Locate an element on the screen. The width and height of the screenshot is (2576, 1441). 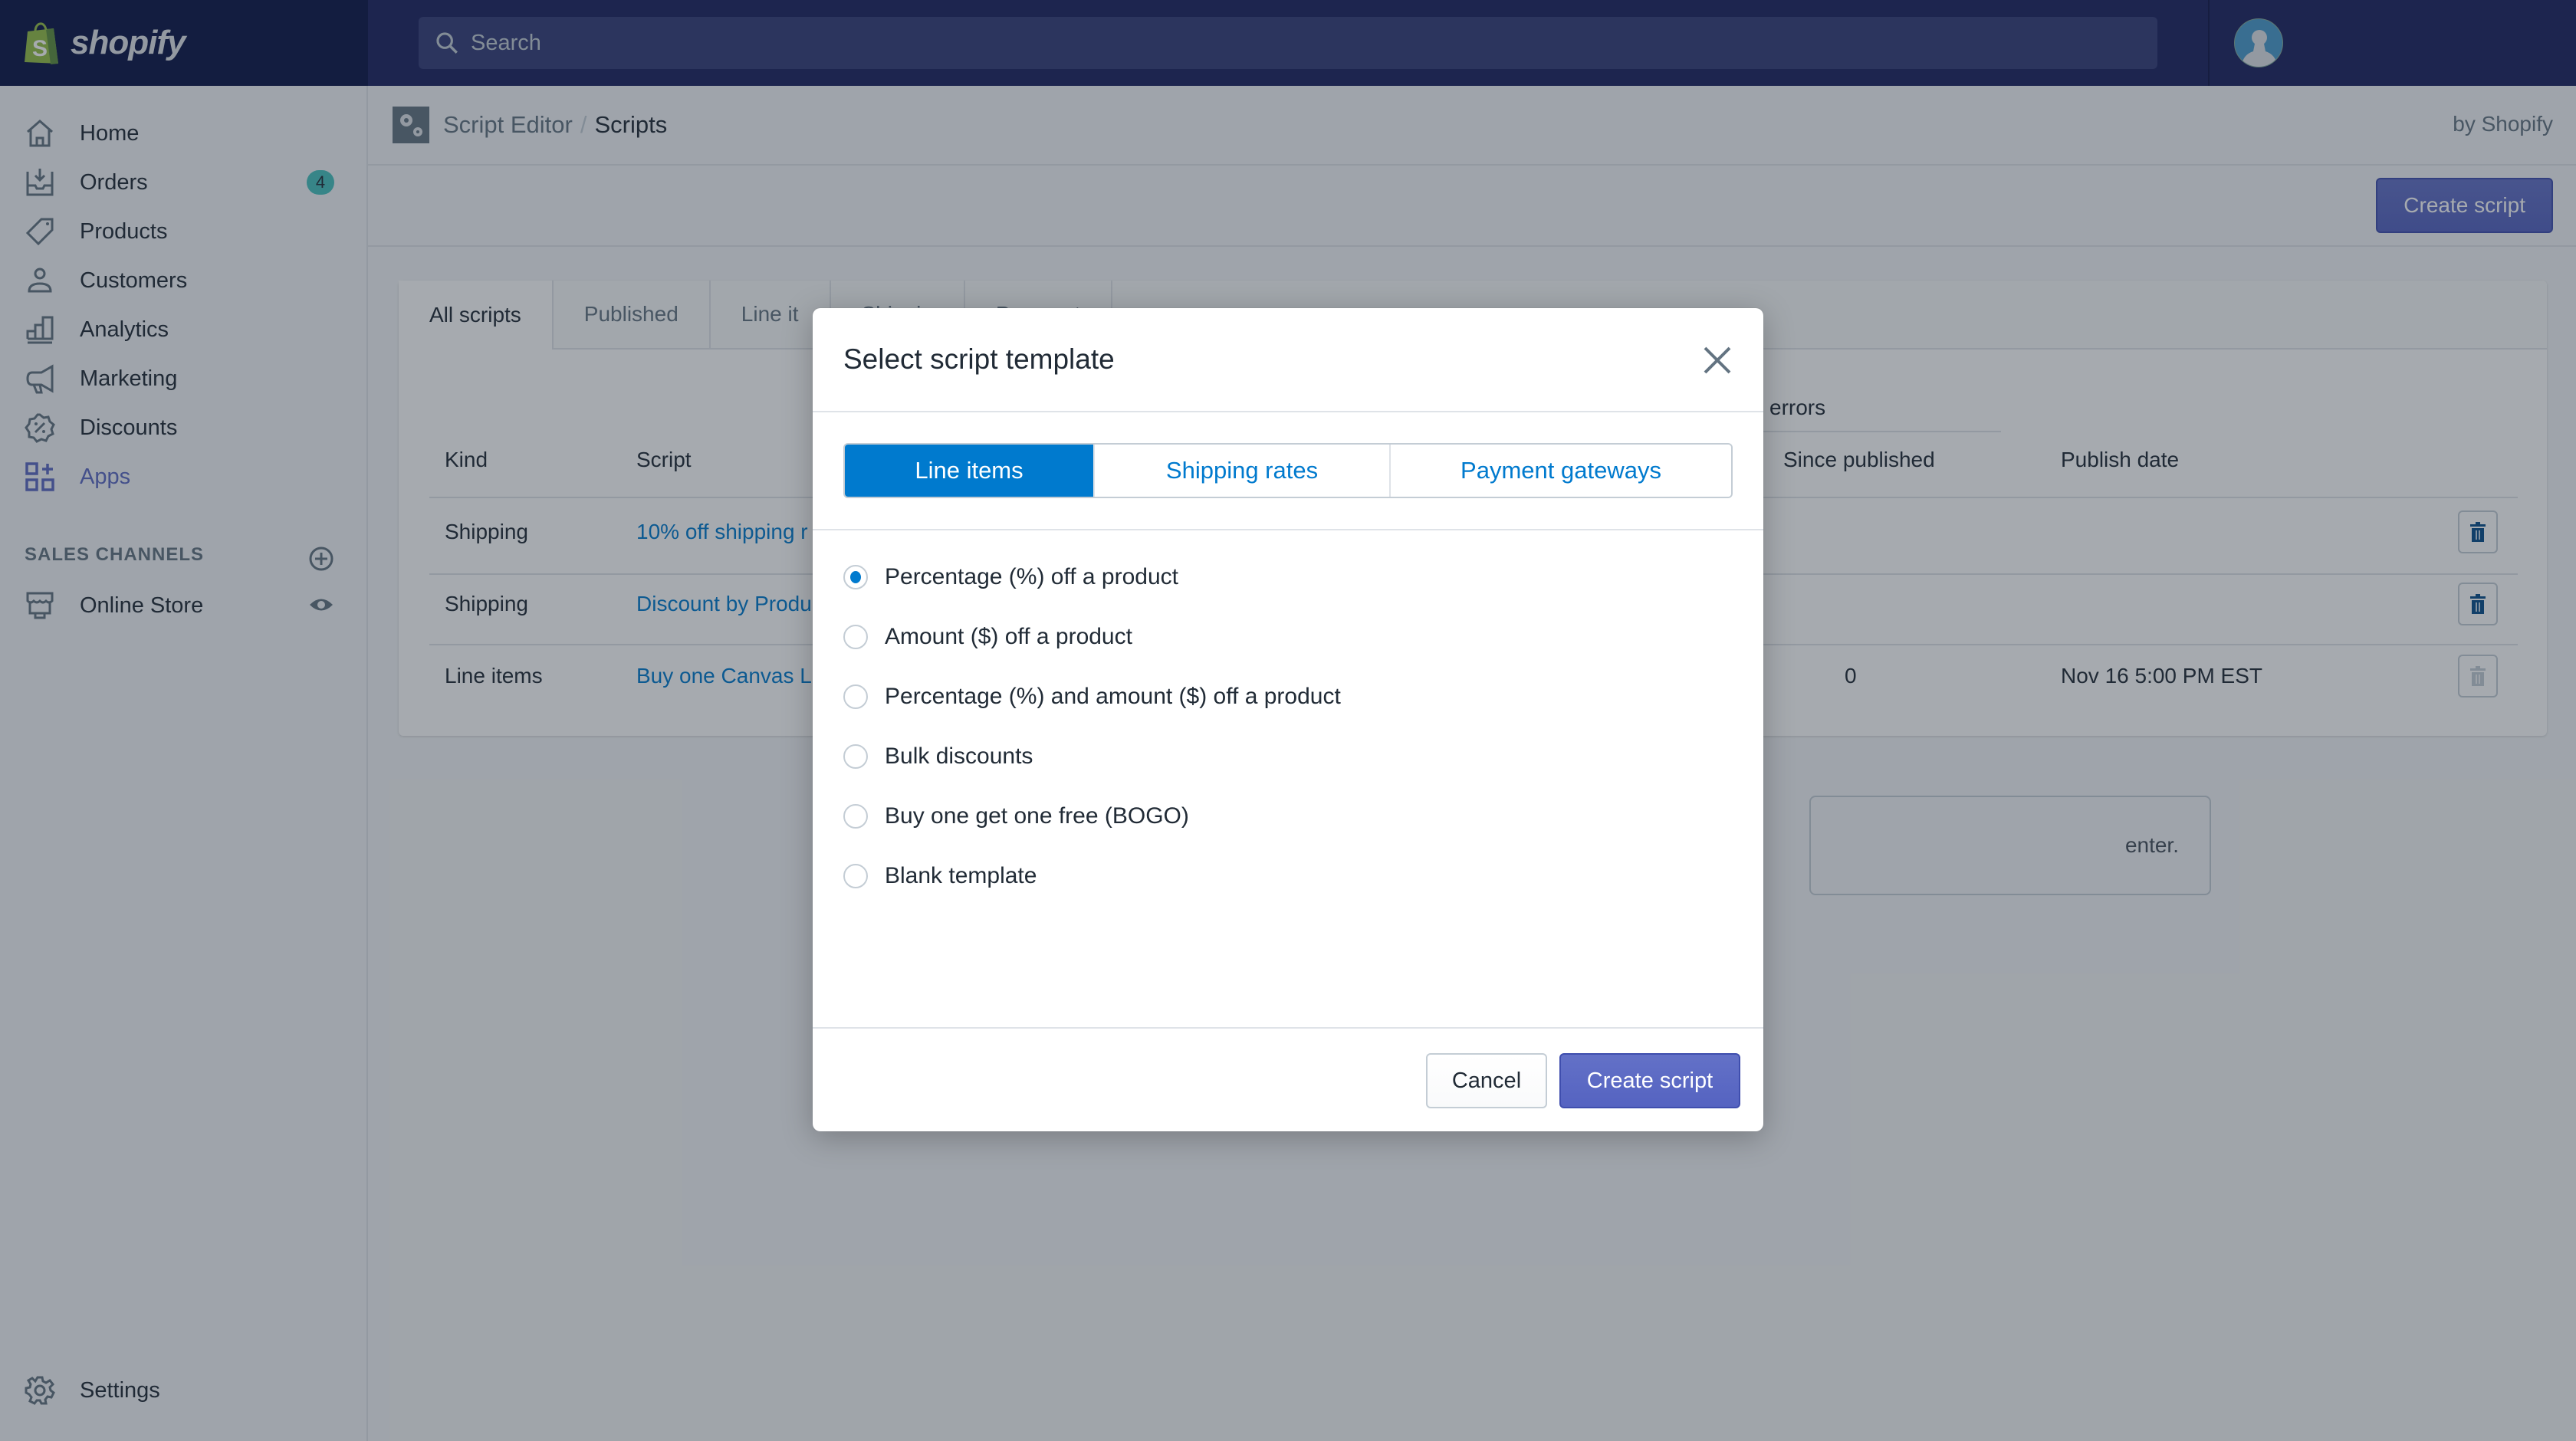
create-script-confirm-button: Create script is located at coordinates (1650, 1080).